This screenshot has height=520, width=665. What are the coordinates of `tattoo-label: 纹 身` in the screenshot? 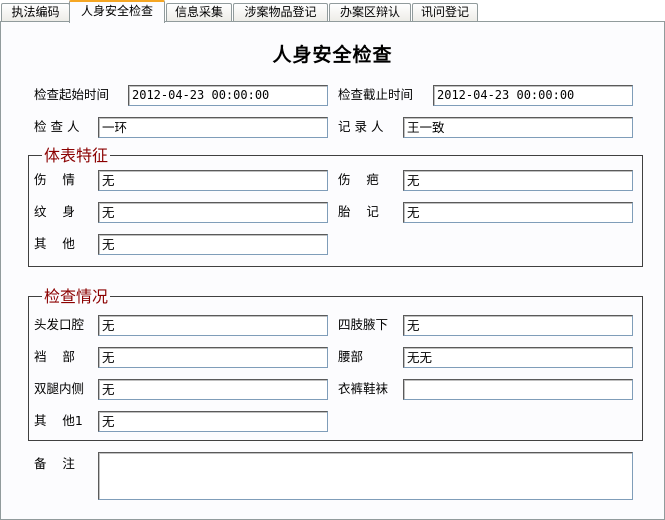 It's located at (54, 211).